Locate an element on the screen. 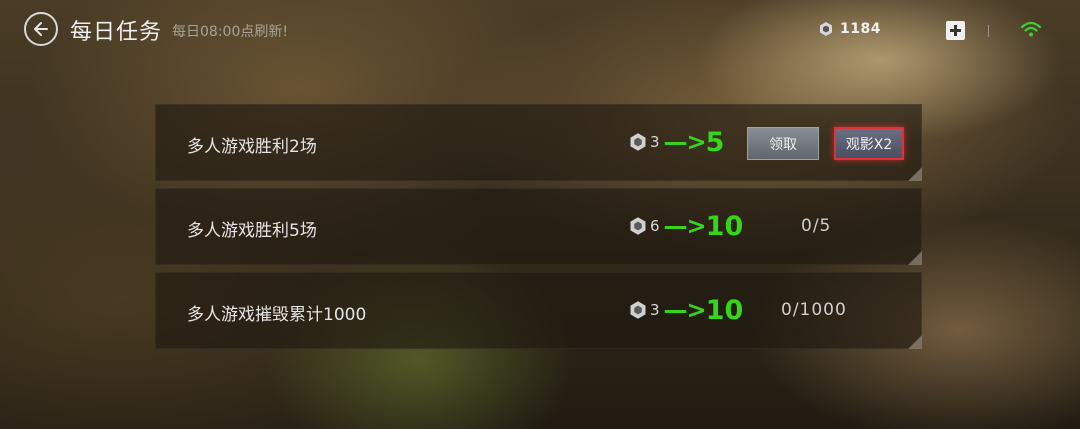 Image resolution: width=1080 pixels, height=429 pixels. task-row: 多人游戏胜利2场 3 —> 5 领取 观影X2 is located at coordinates (538, 142).